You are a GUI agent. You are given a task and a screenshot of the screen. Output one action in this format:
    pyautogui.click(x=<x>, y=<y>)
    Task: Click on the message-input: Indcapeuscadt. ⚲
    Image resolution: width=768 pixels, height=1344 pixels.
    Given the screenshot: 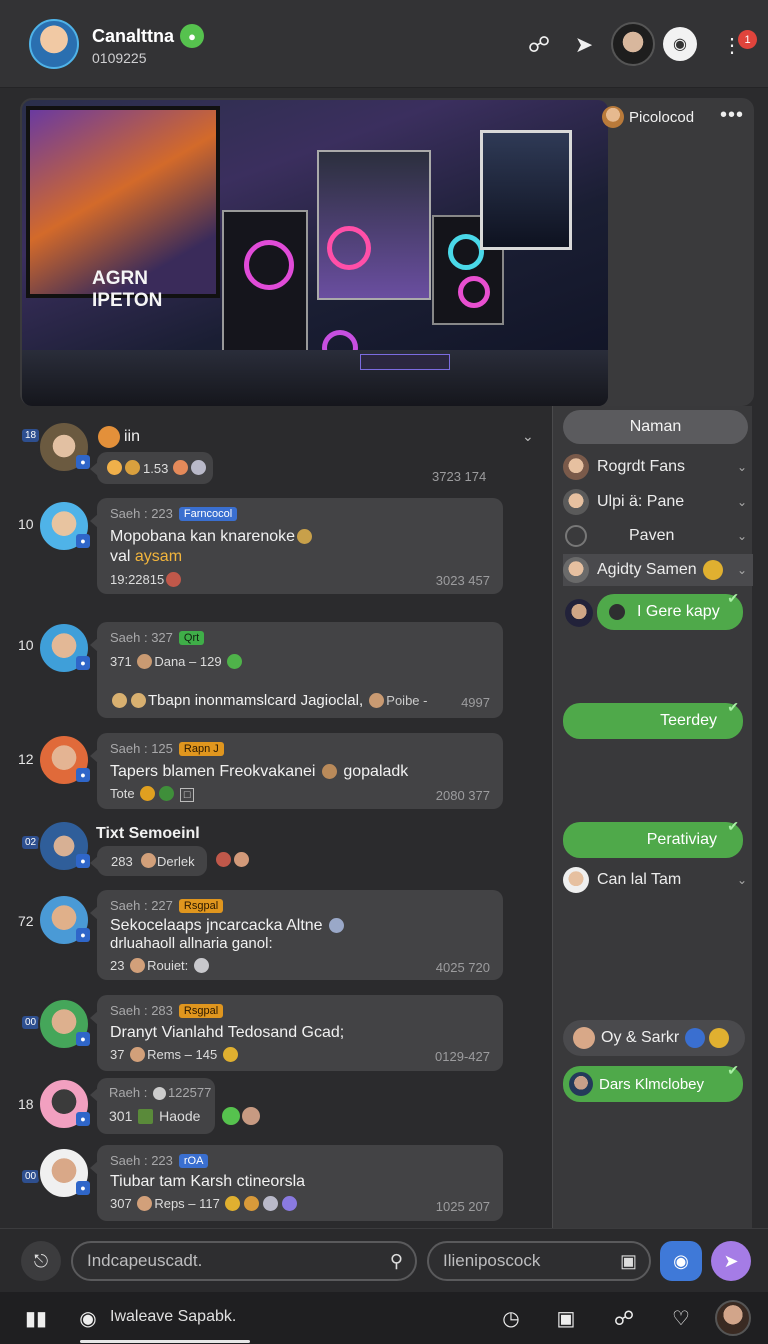 What is the action you would take?
    pyautogui.click(x=244, y=1261)
    